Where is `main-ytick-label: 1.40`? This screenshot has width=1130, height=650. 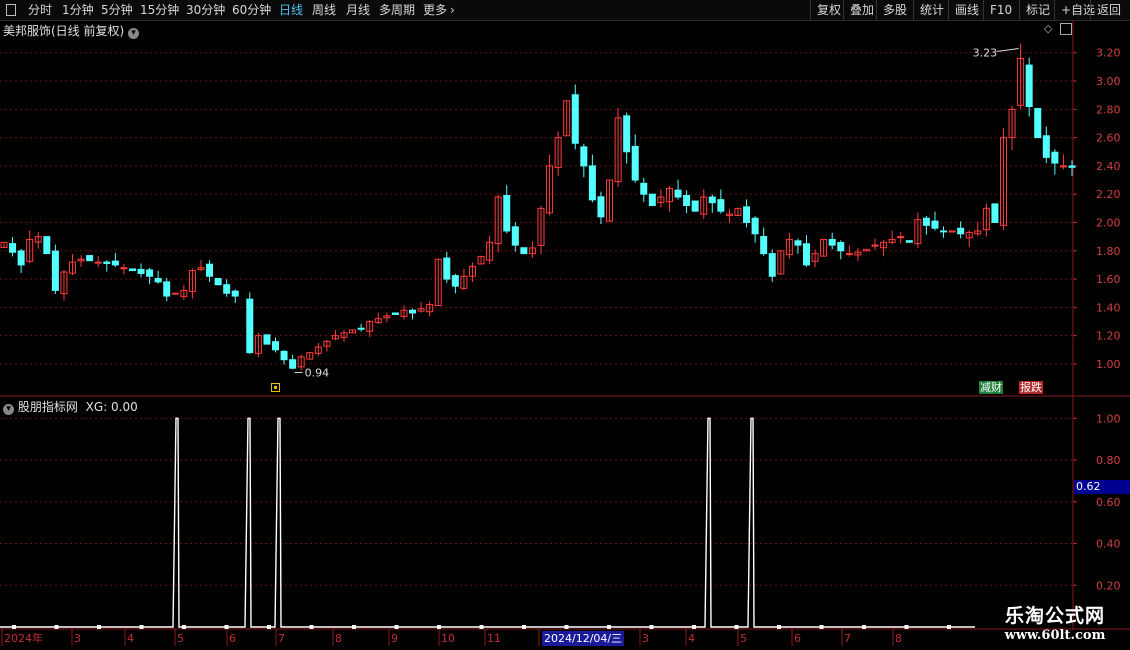
main-ytick-label: 1.40 is located at coordinates (1108, 307).